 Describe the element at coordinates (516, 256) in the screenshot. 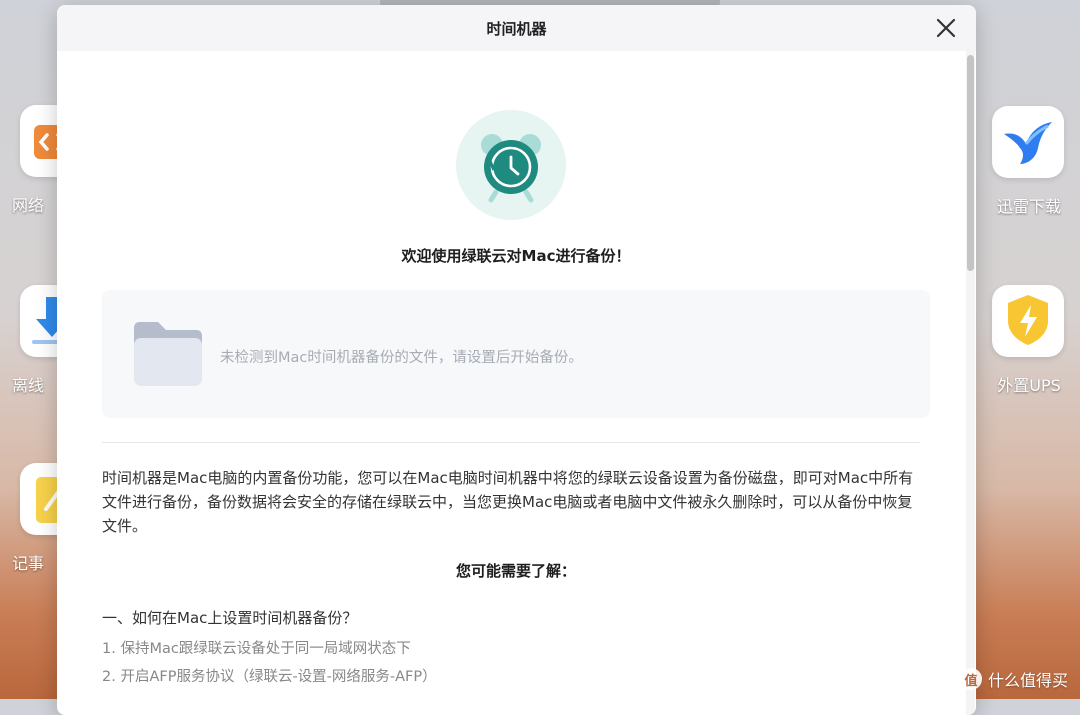

I see `welcome-heading: 欢迎使用绿联云对Mac进行备份！` at that location.